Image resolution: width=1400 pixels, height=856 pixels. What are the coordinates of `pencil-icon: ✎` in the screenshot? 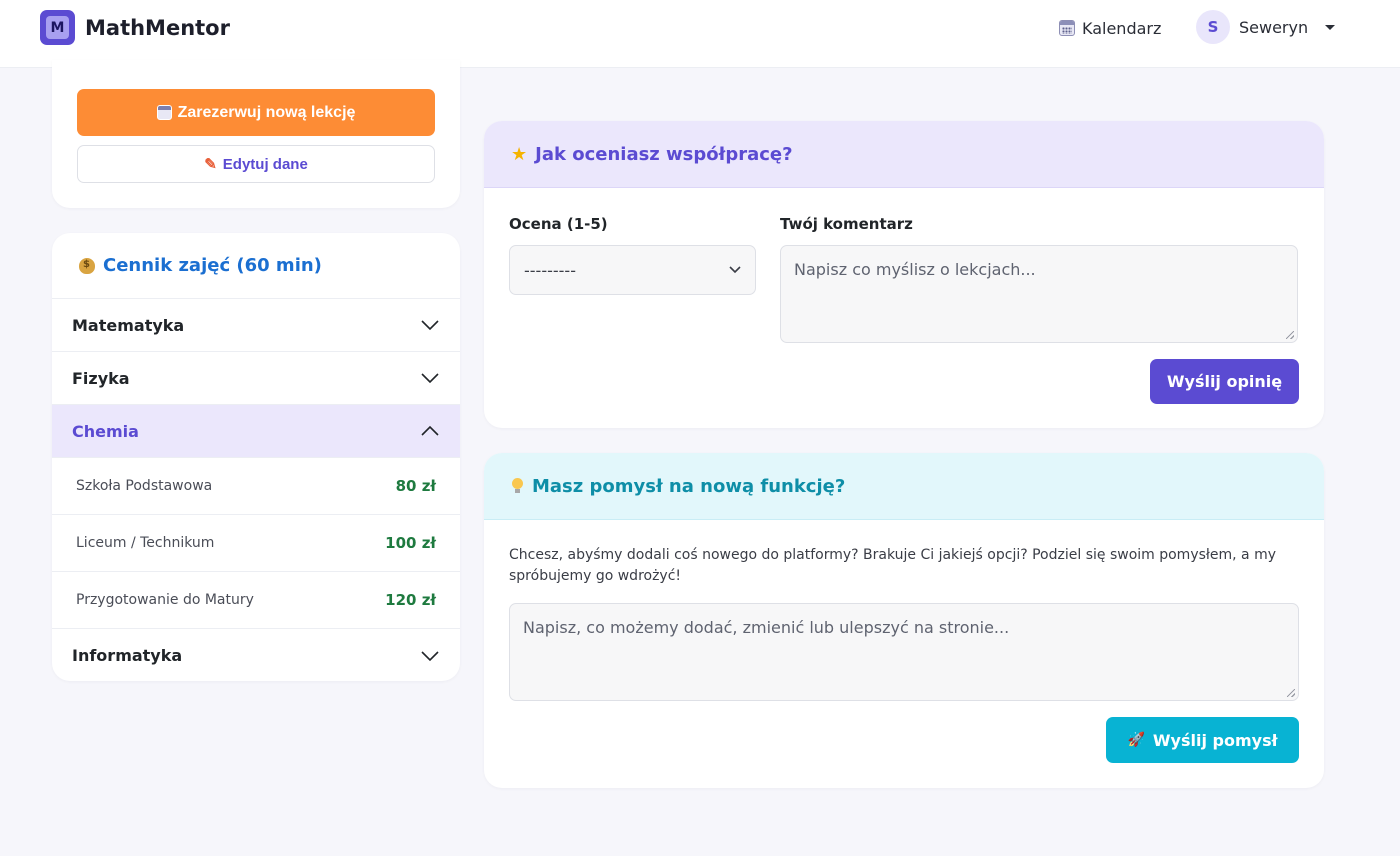 It's located at (210, 164).